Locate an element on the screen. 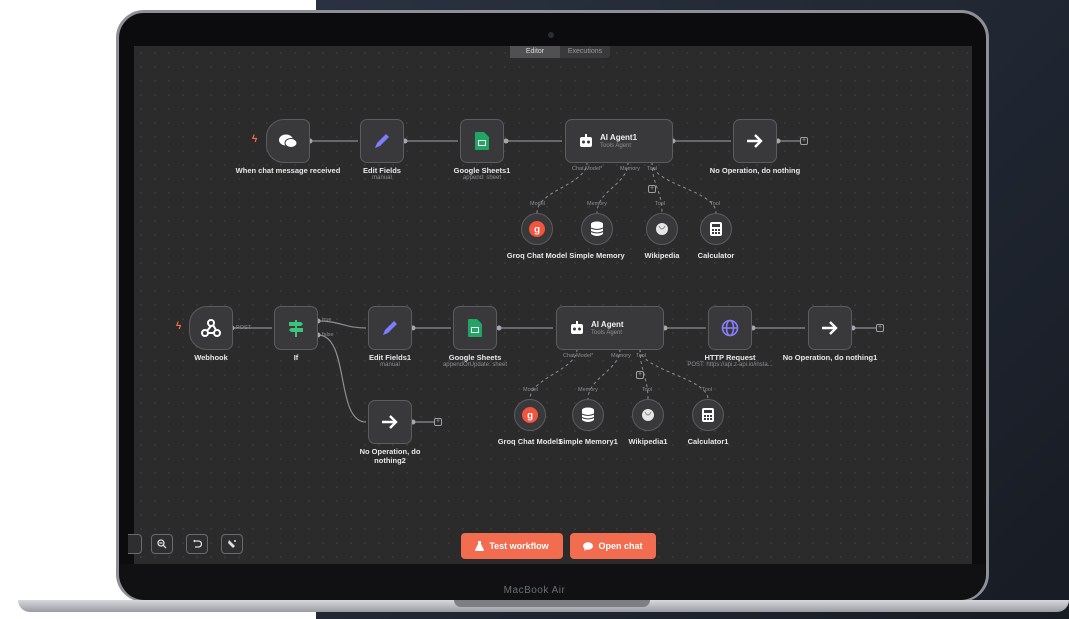  node-ai-agent1: AI Agent1 Tools Agent is located at coordinates (619, 141).